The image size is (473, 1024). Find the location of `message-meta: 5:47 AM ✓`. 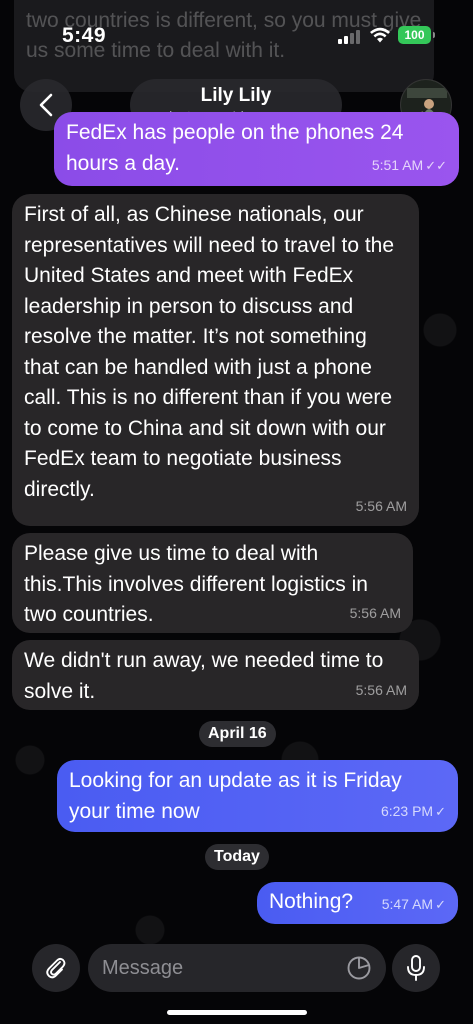

message-meta: 5:47 AM ✓ is located at coordinates (414, 905).